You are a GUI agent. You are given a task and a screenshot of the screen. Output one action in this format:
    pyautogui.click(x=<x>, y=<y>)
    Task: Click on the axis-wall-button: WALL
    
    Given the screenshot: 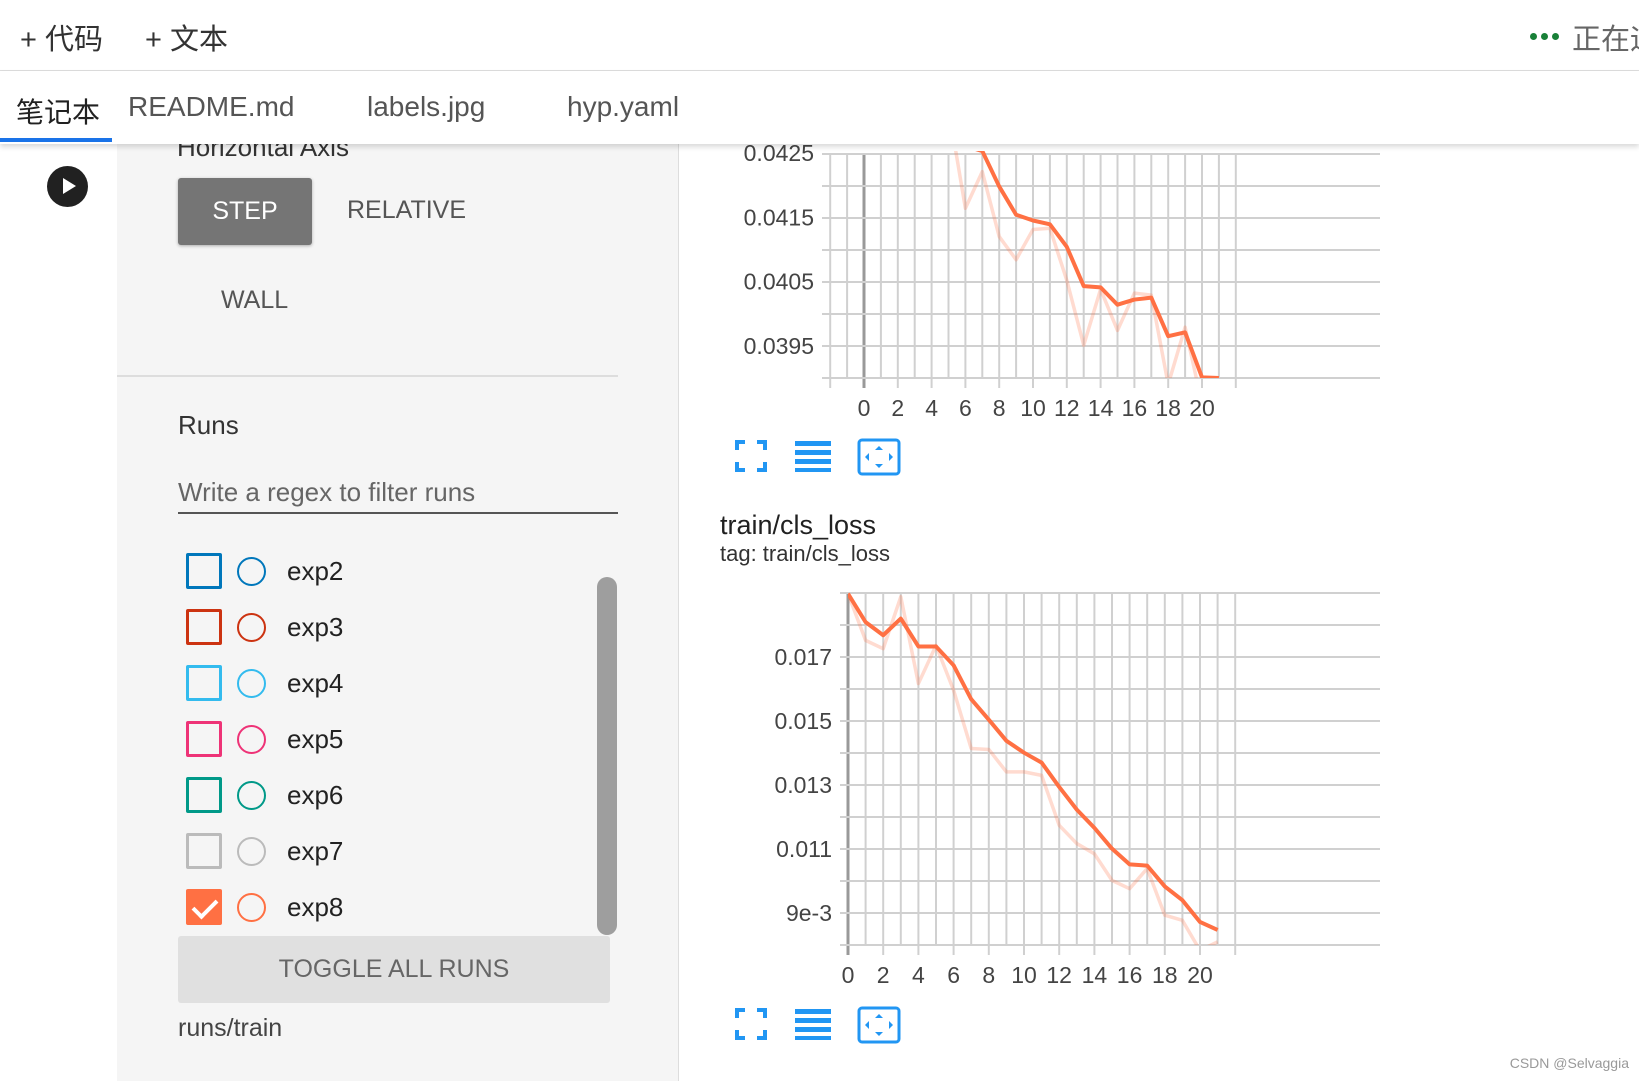 What is the action you would take?
    pyautogui.click(x=254, y=300)
    